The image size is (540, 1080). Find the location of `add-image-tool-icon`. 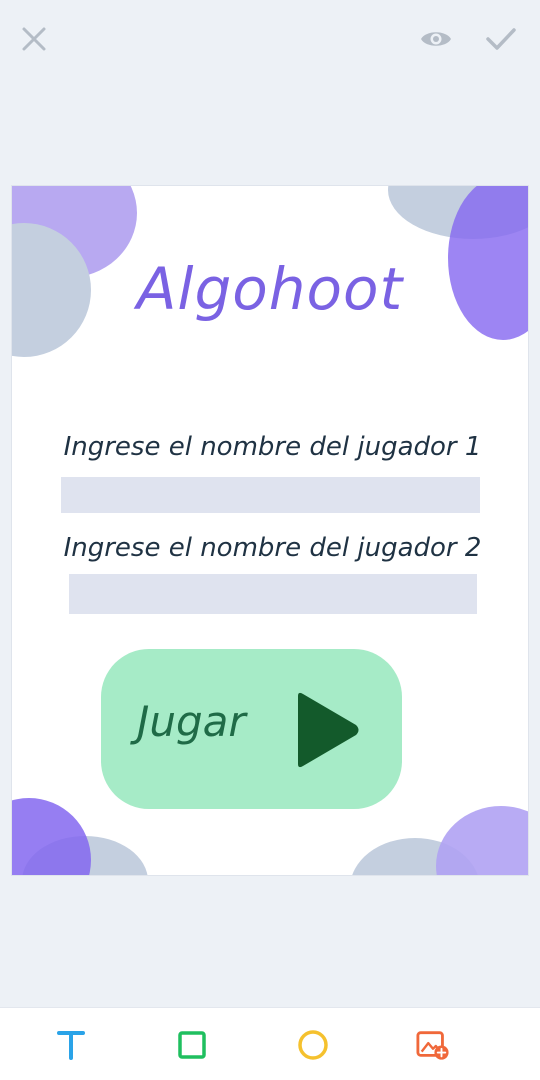

add-image-tool-icon is located at coordinates (433, 1045).